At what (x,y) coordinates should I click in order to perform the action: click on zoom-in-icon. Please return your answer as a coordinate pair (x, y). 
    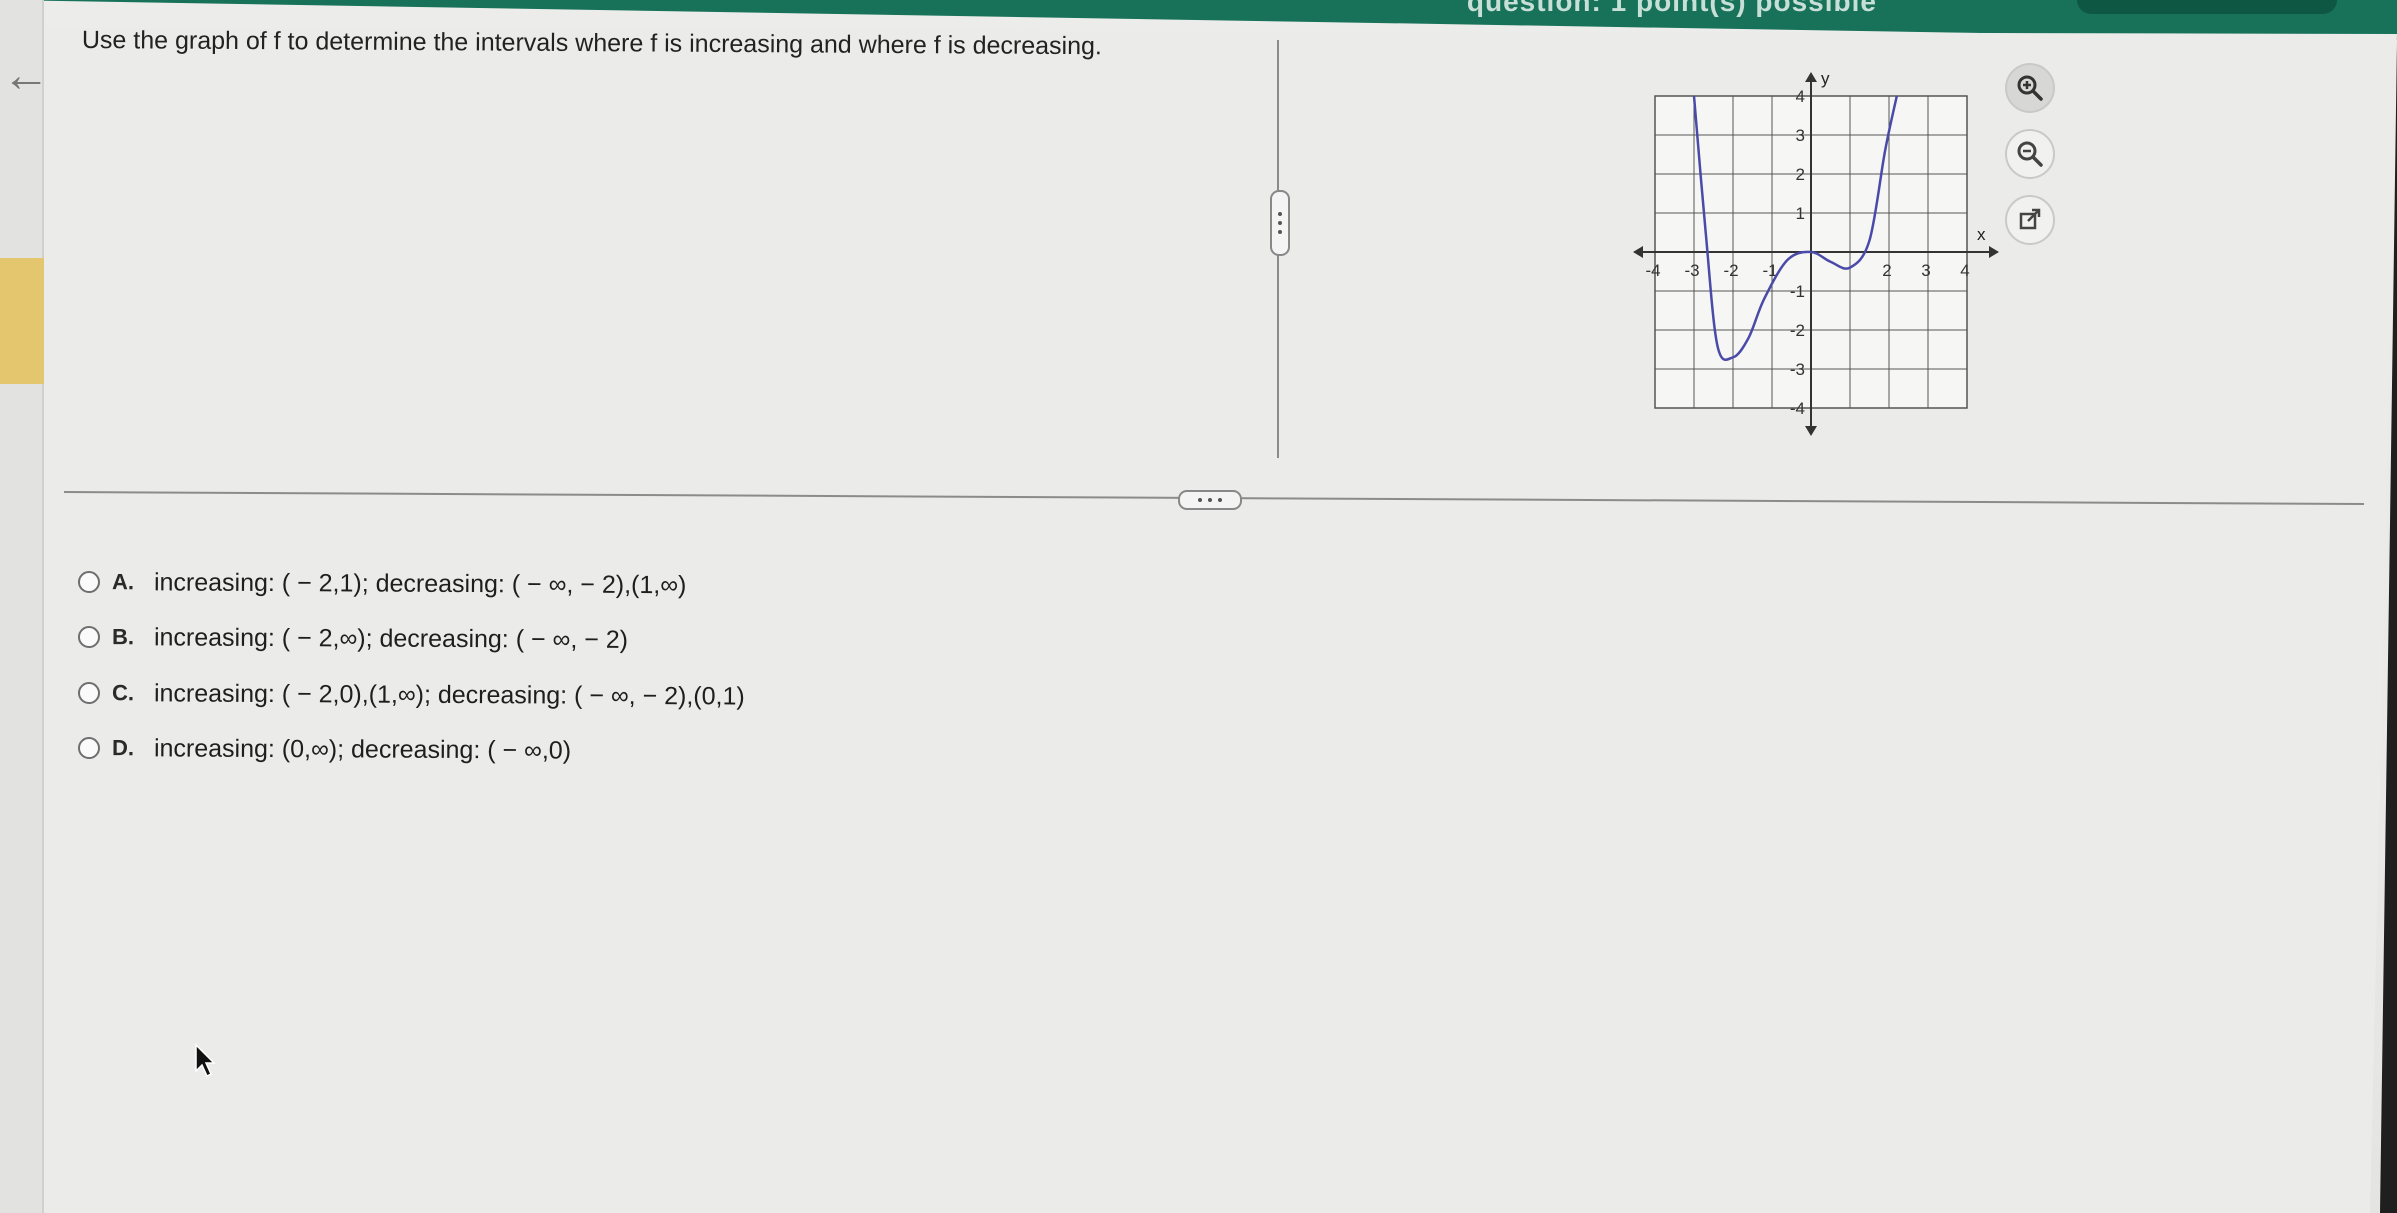
    Looking at the image, I should click on (2030, 88).